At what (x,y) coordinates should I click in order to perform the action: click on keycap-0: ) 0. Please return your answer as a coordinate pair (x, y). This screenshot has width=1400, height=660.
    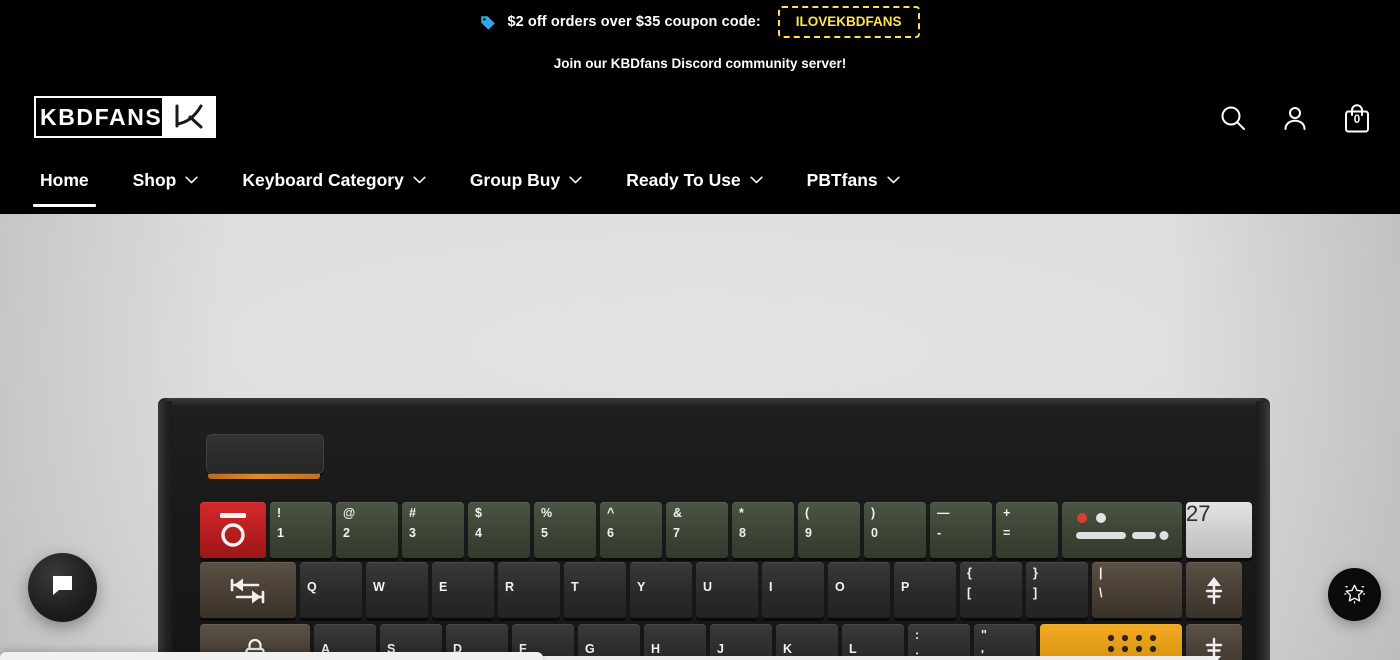
    Looking at the image, I should click on (895, 530).